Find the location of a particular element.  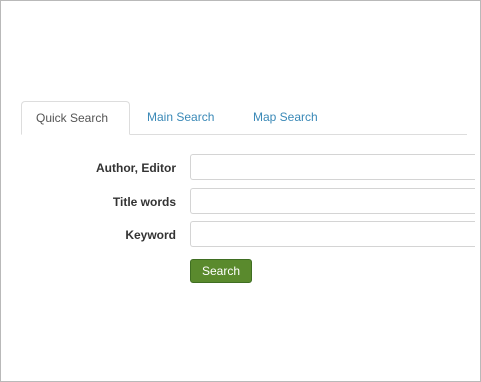

keyword-label: Keyword is located at coordinates (150, 235).